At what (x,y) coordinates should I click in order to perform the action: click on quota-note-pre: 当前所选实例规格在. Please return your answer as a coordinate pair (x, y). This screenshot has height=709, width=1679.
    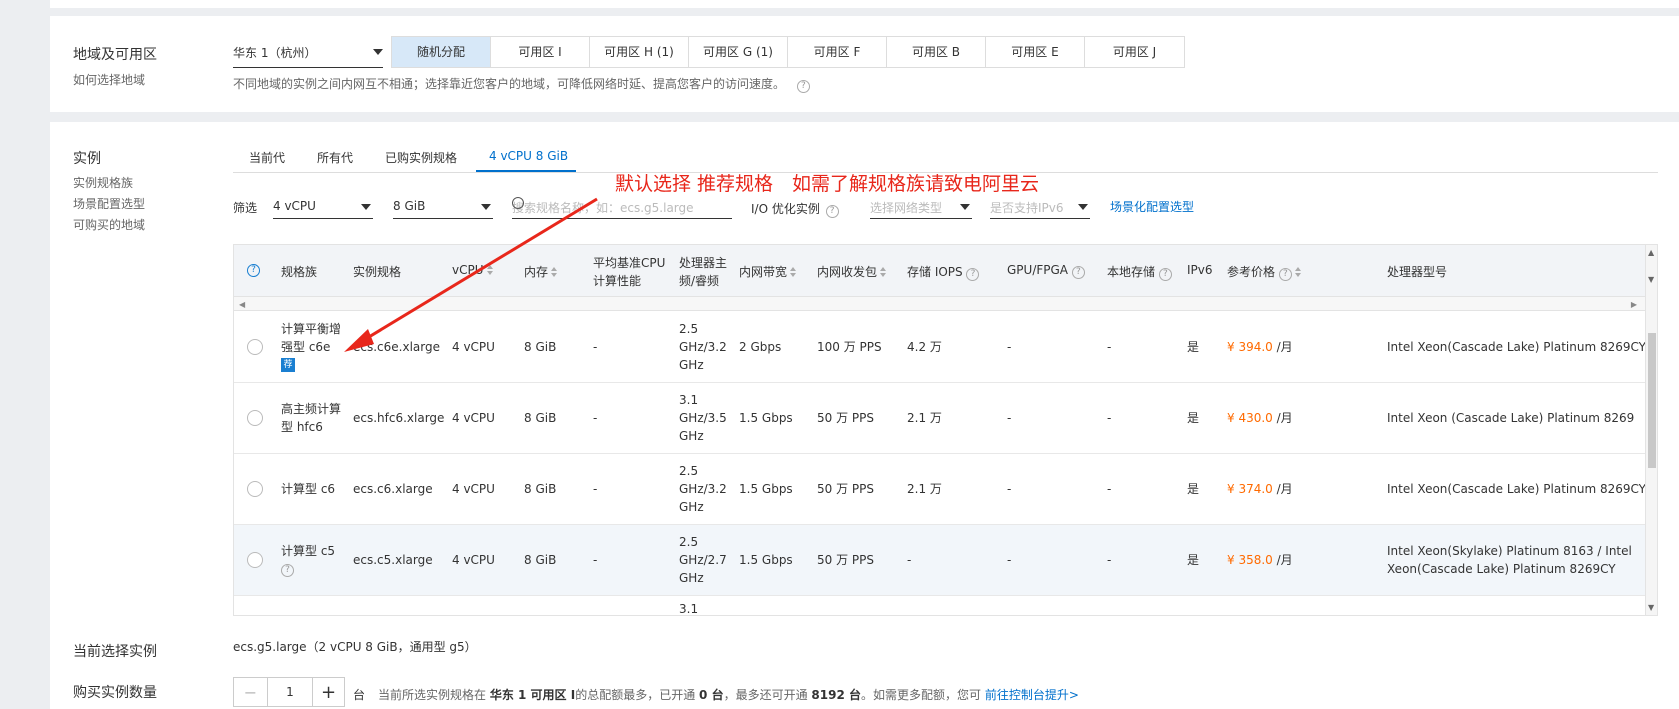
    Looking at the image, I should click on (432, 695).